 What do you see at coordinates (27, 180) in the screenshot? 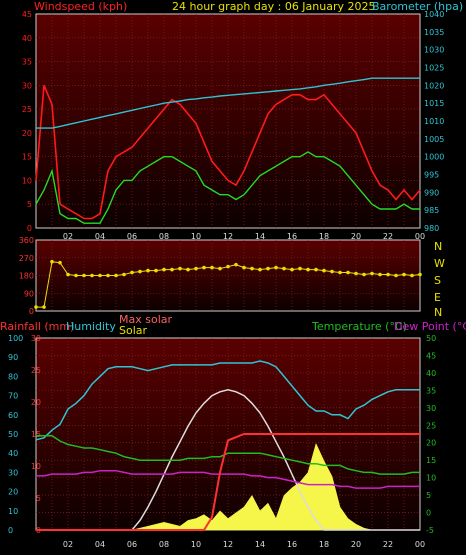
I see `windspeed-tick-label: 10` at bounding box center [27, 180].